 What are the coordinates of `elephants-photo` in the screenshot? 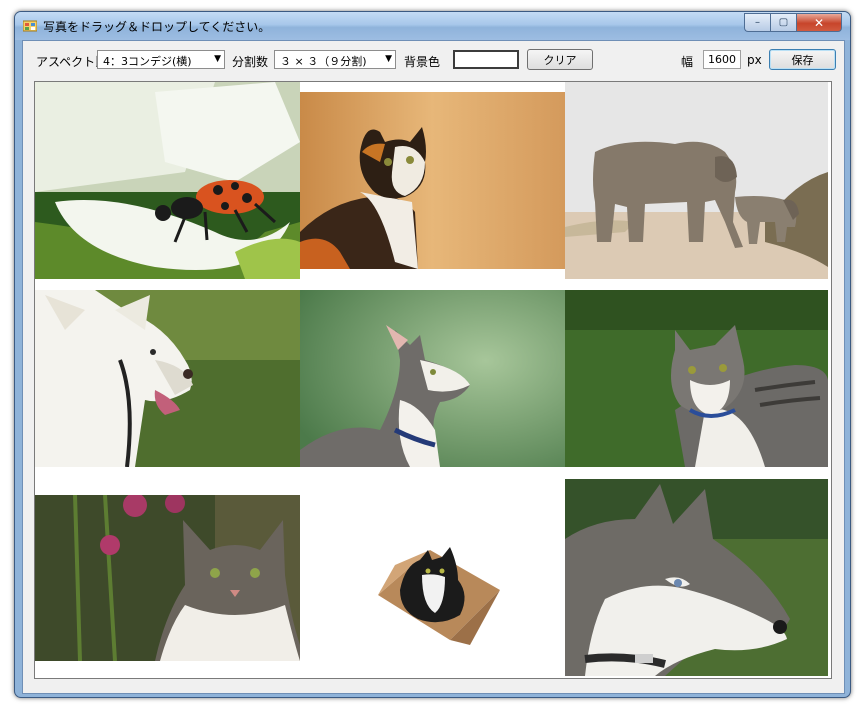 It's located at (696, 180).